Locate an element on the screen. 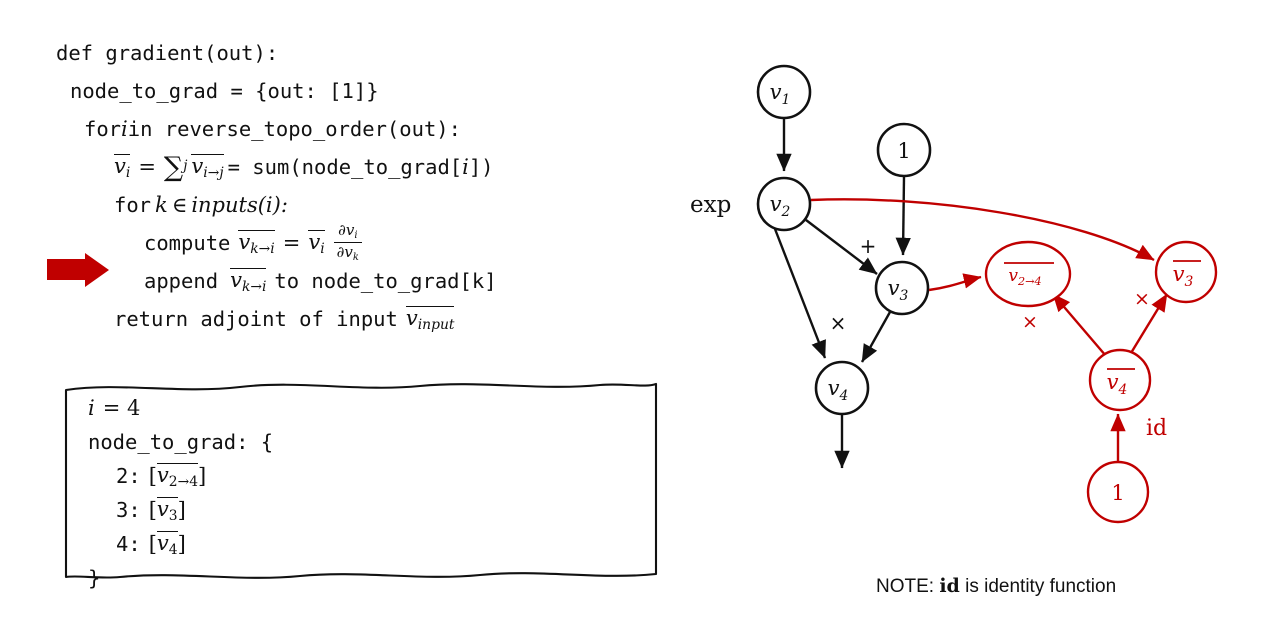 The height and width of the screenshot is (618, 1262). edge-g4-g24 is located at coordinates (1079, 325).